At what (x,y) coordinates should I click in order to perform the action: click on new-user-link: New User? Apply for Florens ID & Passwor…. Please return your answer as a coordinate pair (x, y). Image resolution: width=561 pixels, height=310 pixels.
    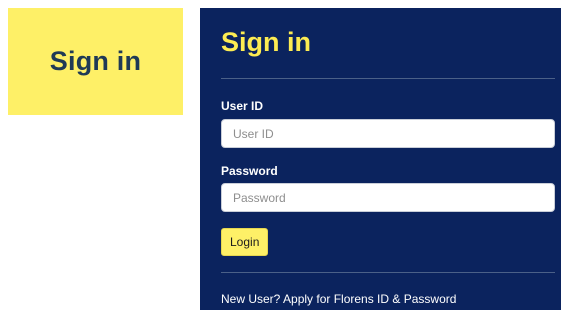
    Looking at the image, I should click on (338, 299).